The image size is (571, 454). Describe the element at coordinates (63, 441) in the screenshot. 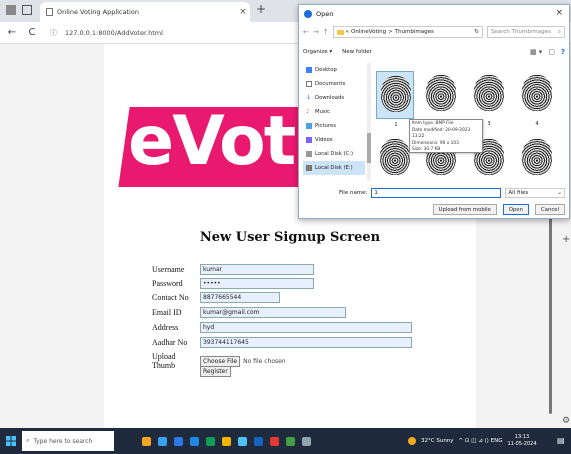

I see `taskbar-search-placeholder: Type here to search` at that location.